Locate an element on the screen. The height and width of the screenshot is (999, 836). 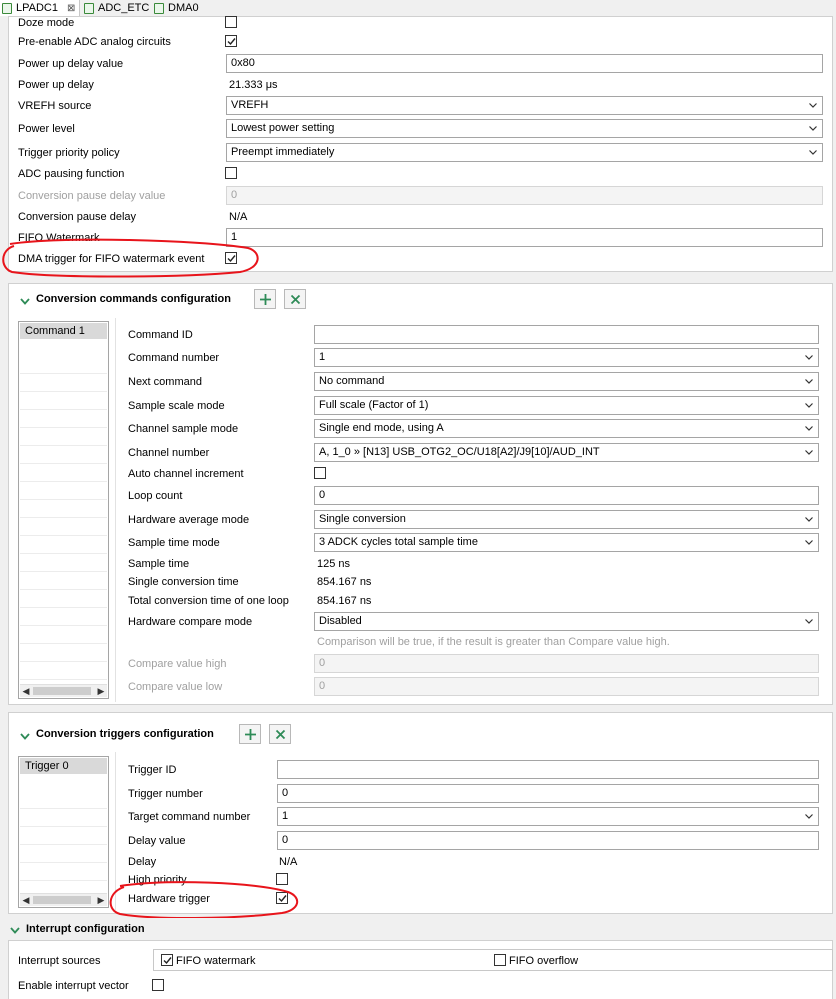
dma-trigger-checkbox is located at coordinates (231, 258).